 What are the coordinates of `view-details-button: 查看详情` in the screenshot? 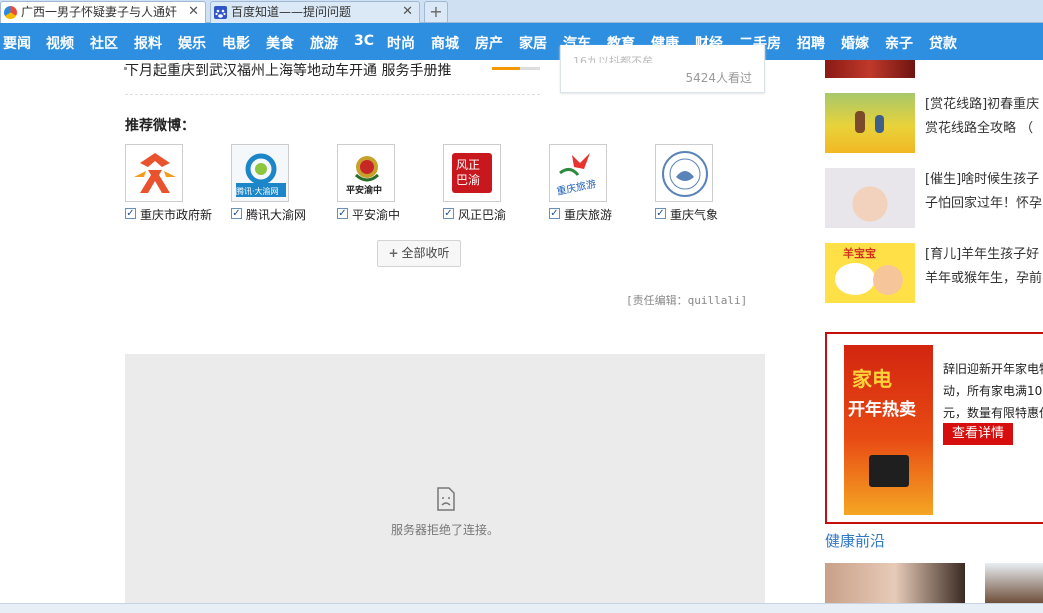 It's located at (978, 434).